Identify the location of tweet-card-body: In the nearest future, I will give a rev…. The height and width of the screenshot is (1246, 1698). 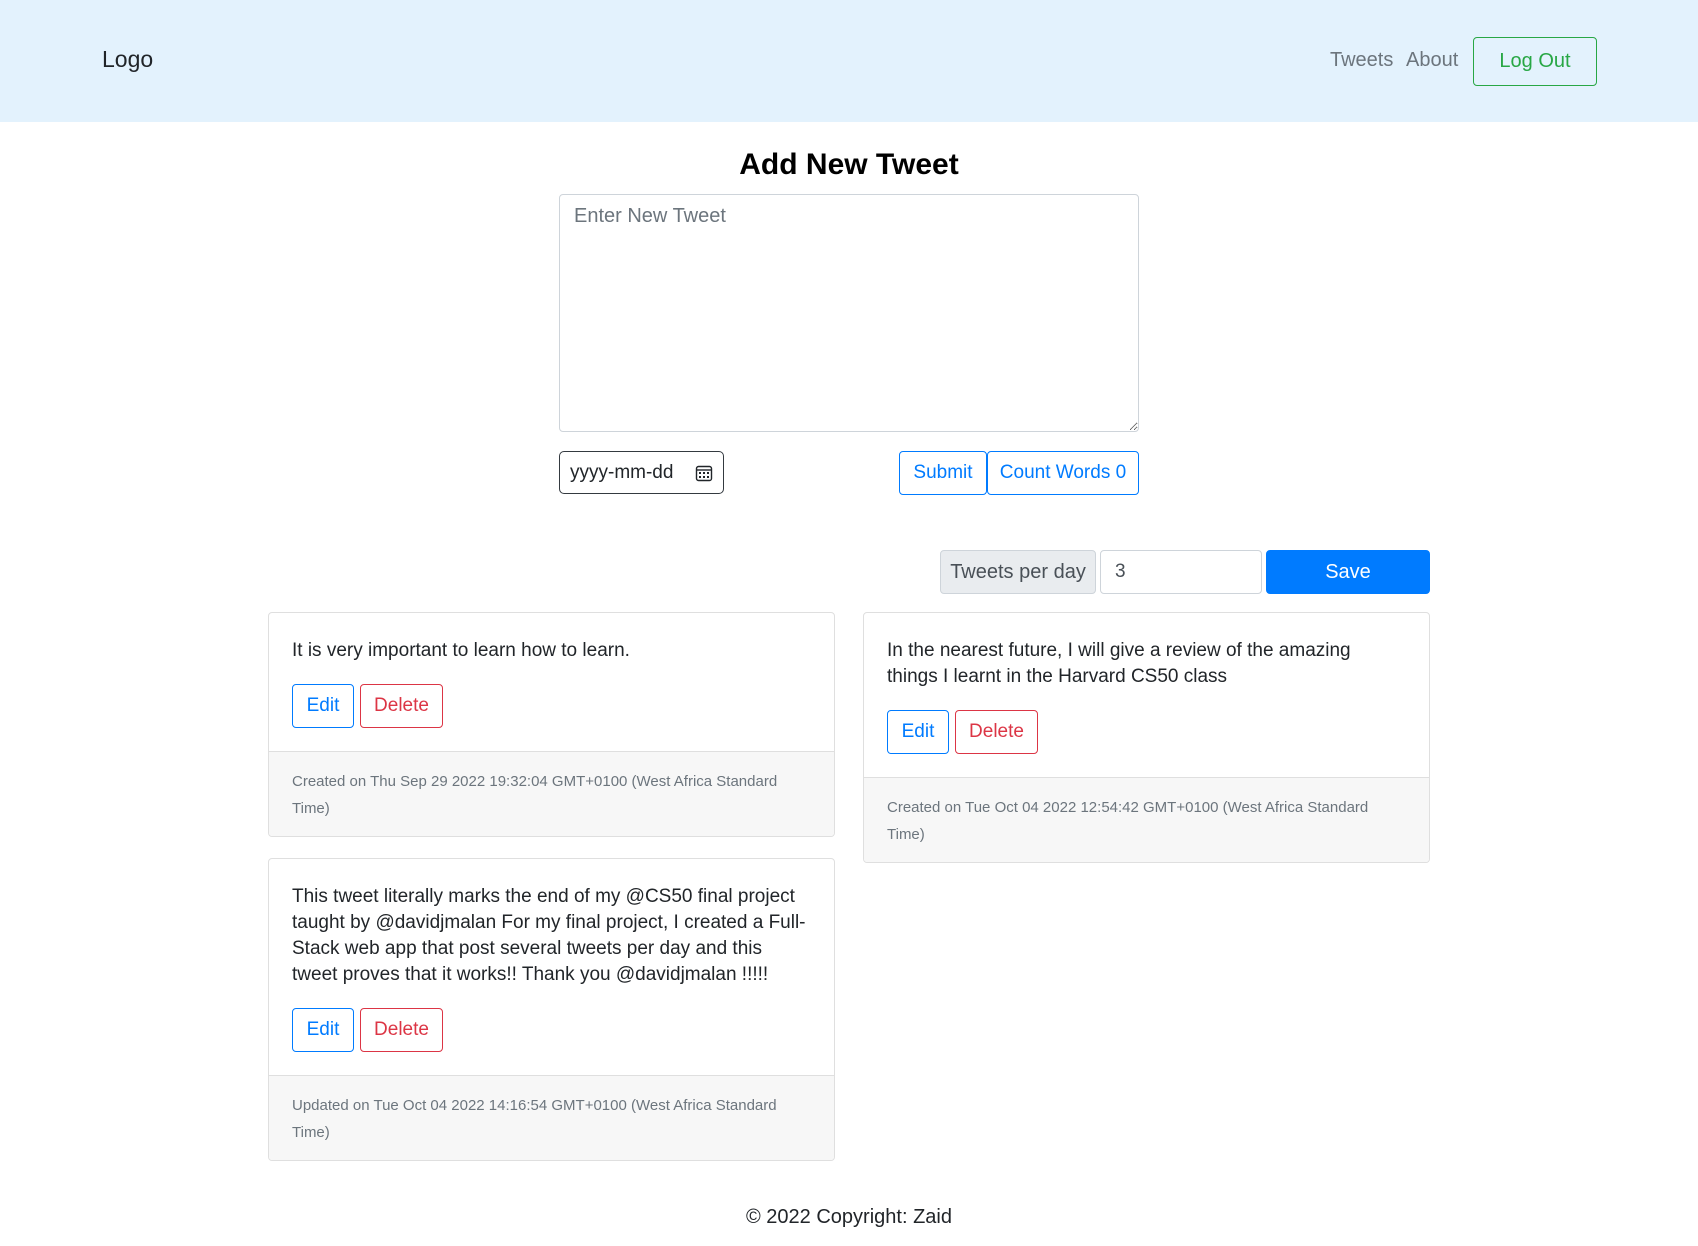
(1146, 695).